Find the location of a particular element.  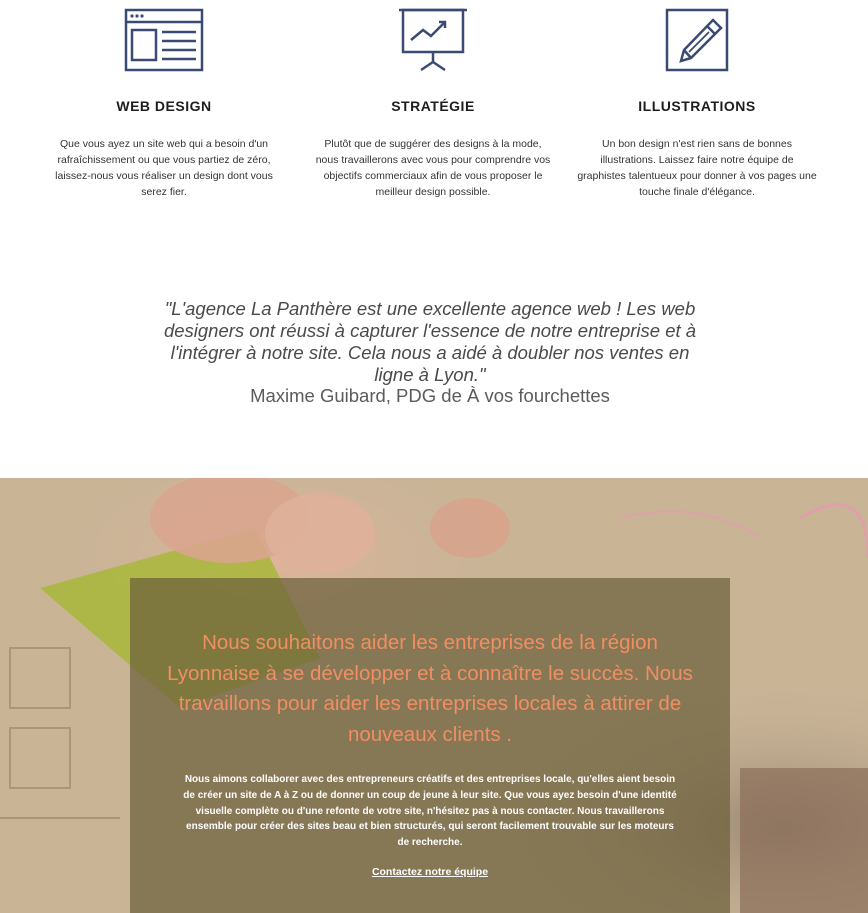

testimonial-author: Maxime Guibard, PDG de À vos fourchettes is located at coordinates (430, 395).